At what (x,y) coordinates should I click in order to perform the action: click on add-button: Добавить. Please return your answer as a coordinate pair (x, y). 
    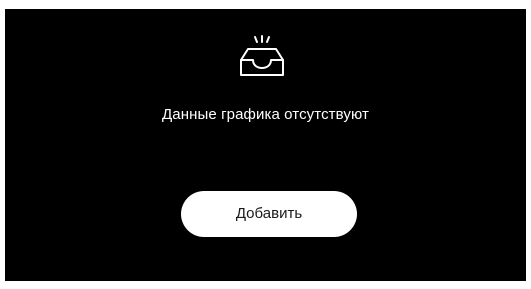
    Looking at the image, I should click on (269, 214).